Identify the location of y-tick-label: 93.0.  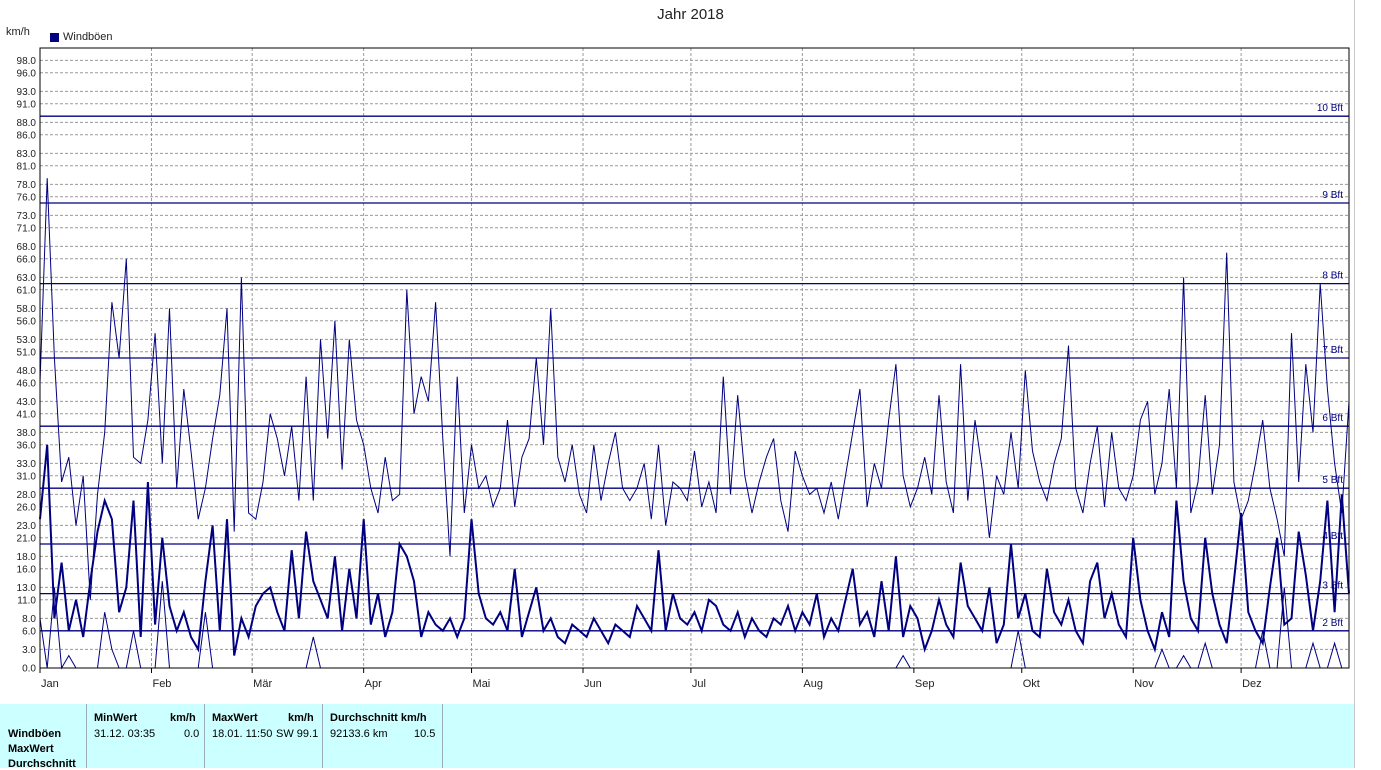
(27, 92).